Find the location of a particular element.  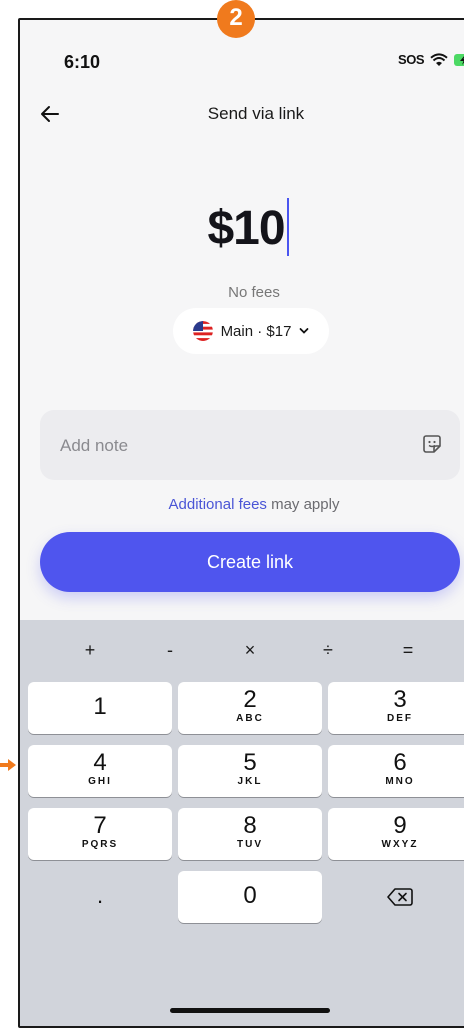

create-link-label: Create link is located at coordinates (250, 561).